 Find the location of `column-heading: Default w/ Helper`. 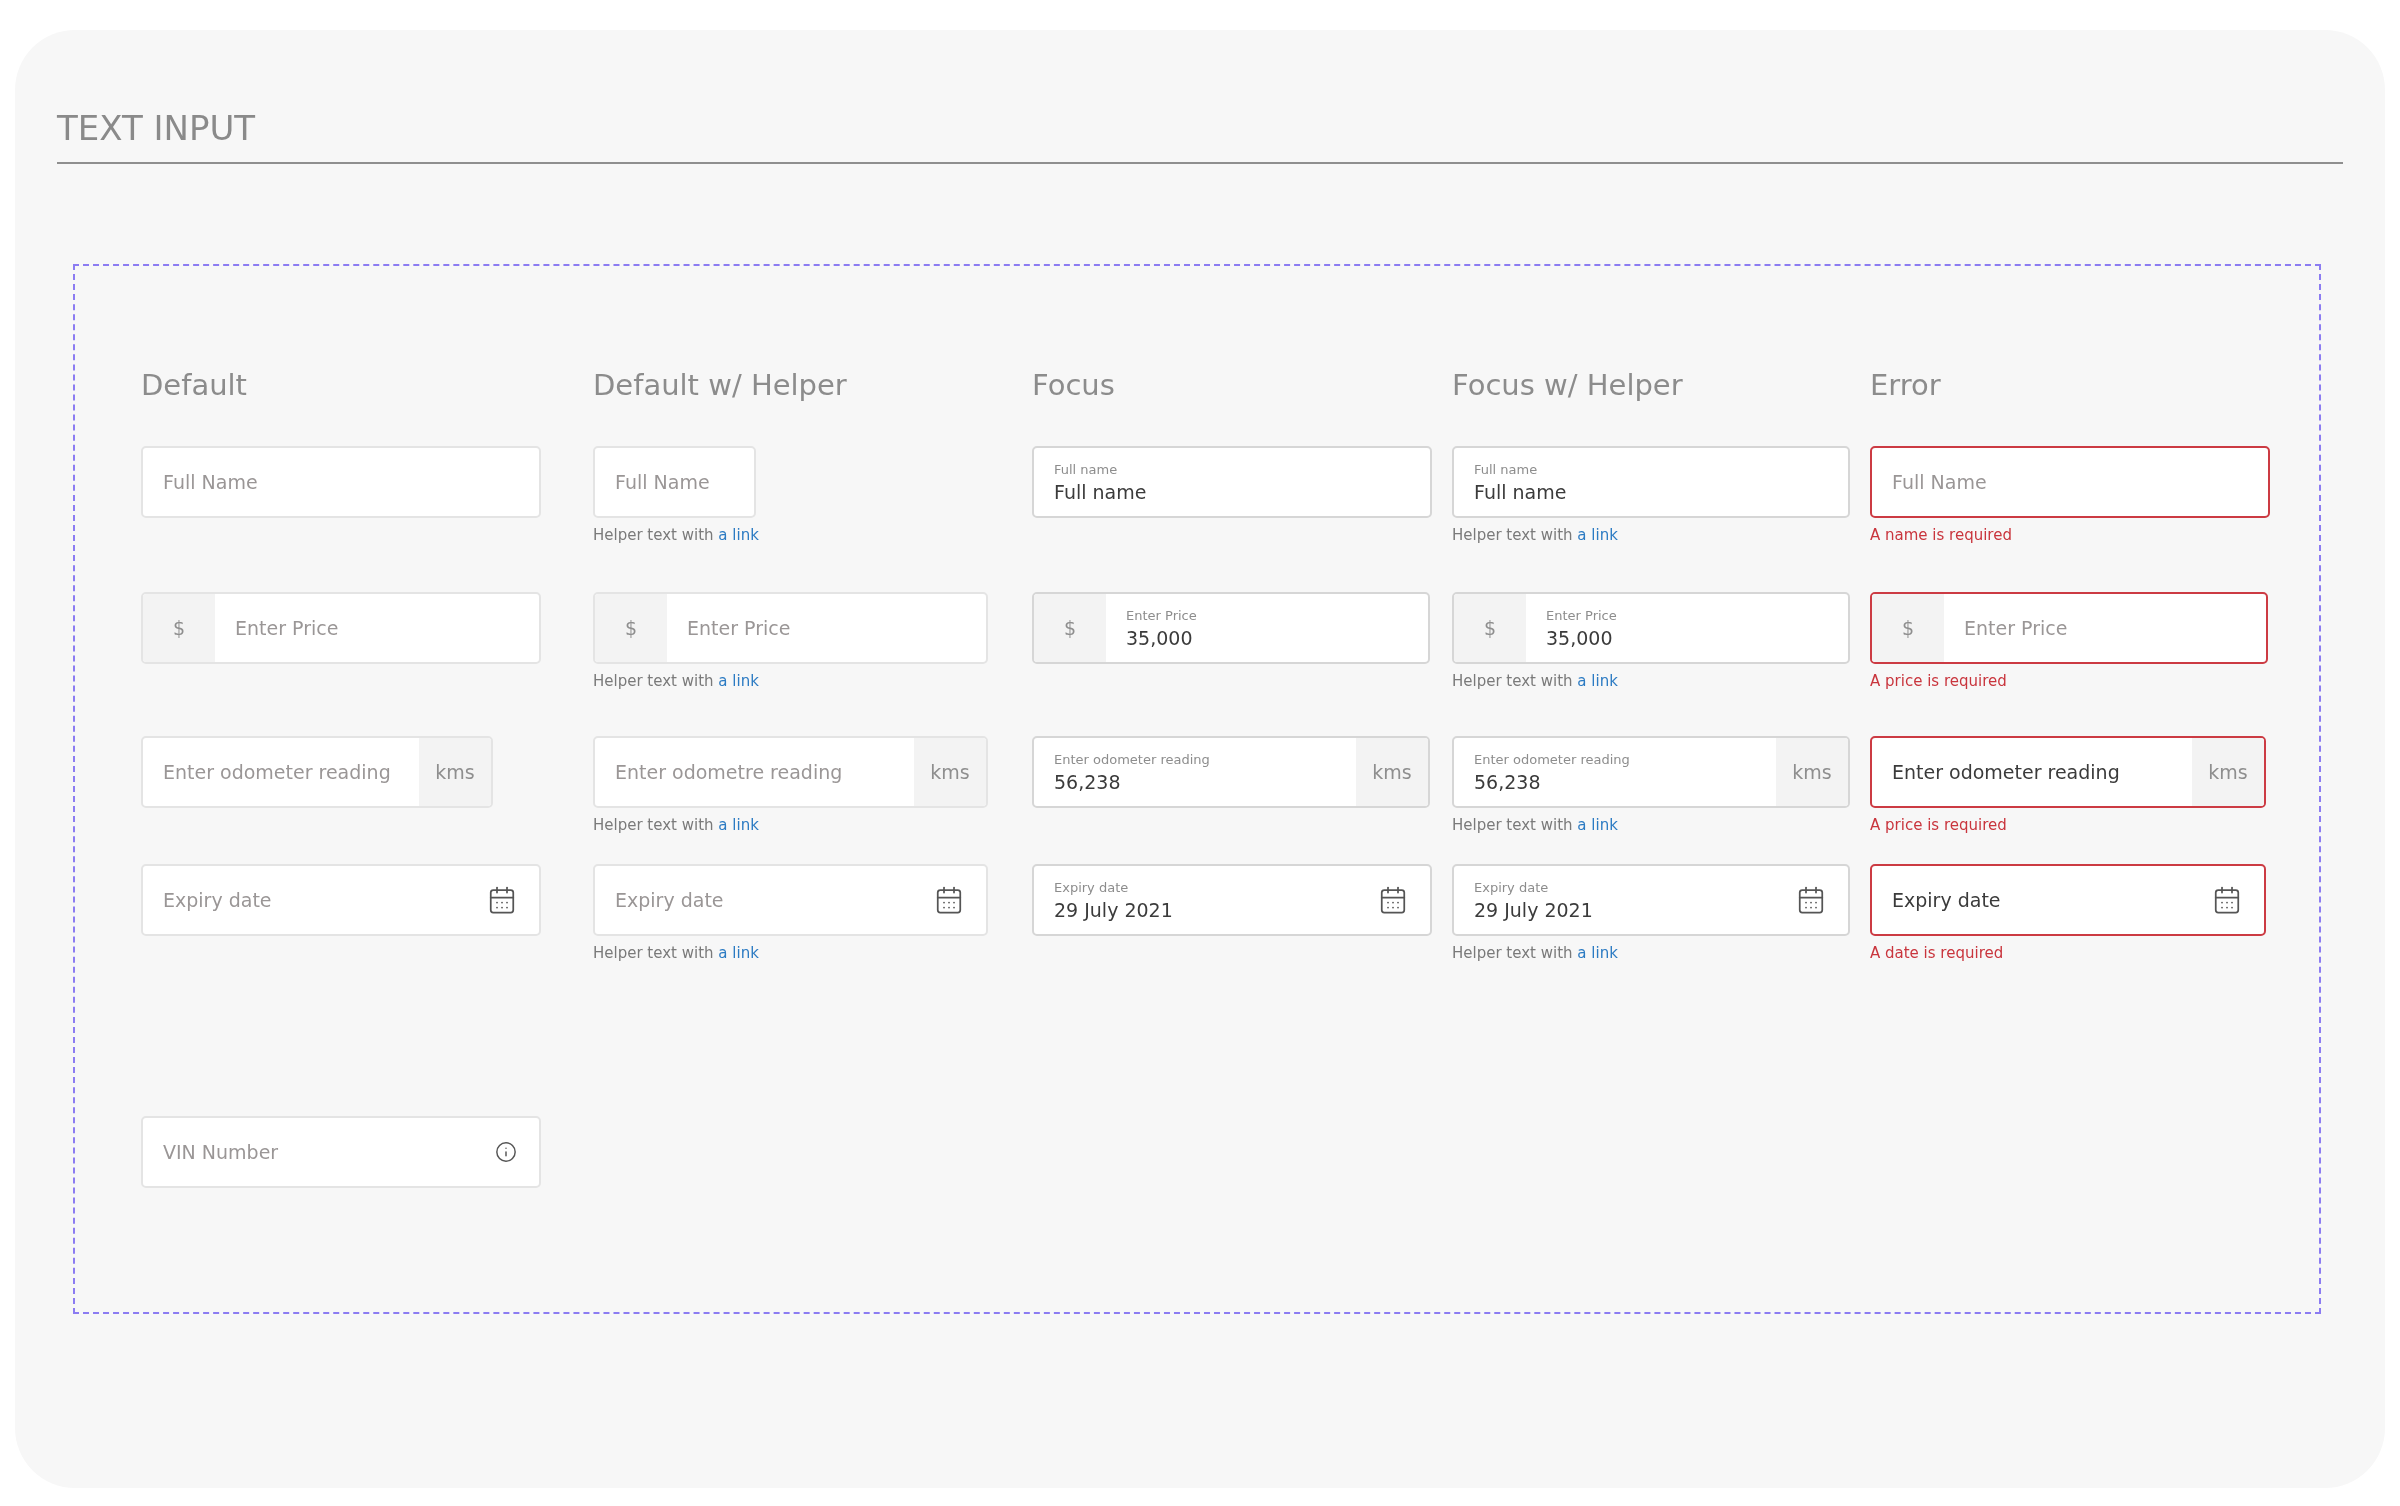

column-heading: Default w/ Helper is located at coordinates (720, 385).